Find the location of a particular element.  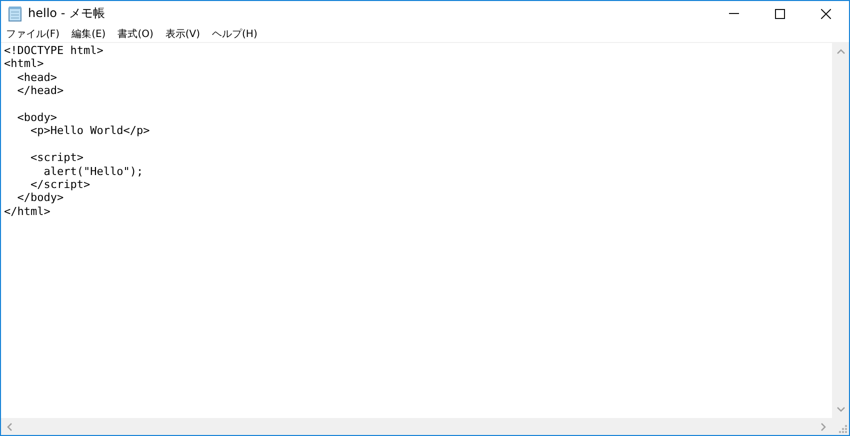

horizontal-scrollbar is located at coordinates (416, 426).